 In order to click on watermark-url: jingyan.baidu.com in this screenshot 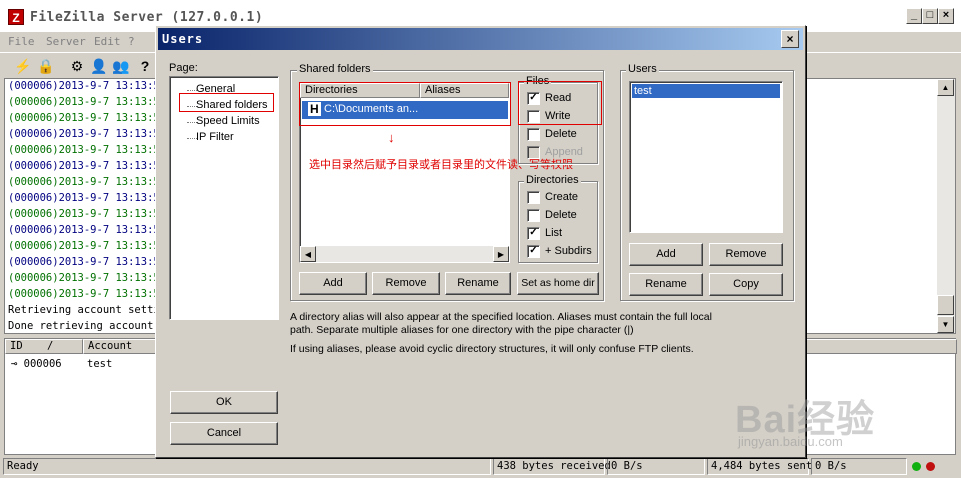, I will do `click(790, 441)`.